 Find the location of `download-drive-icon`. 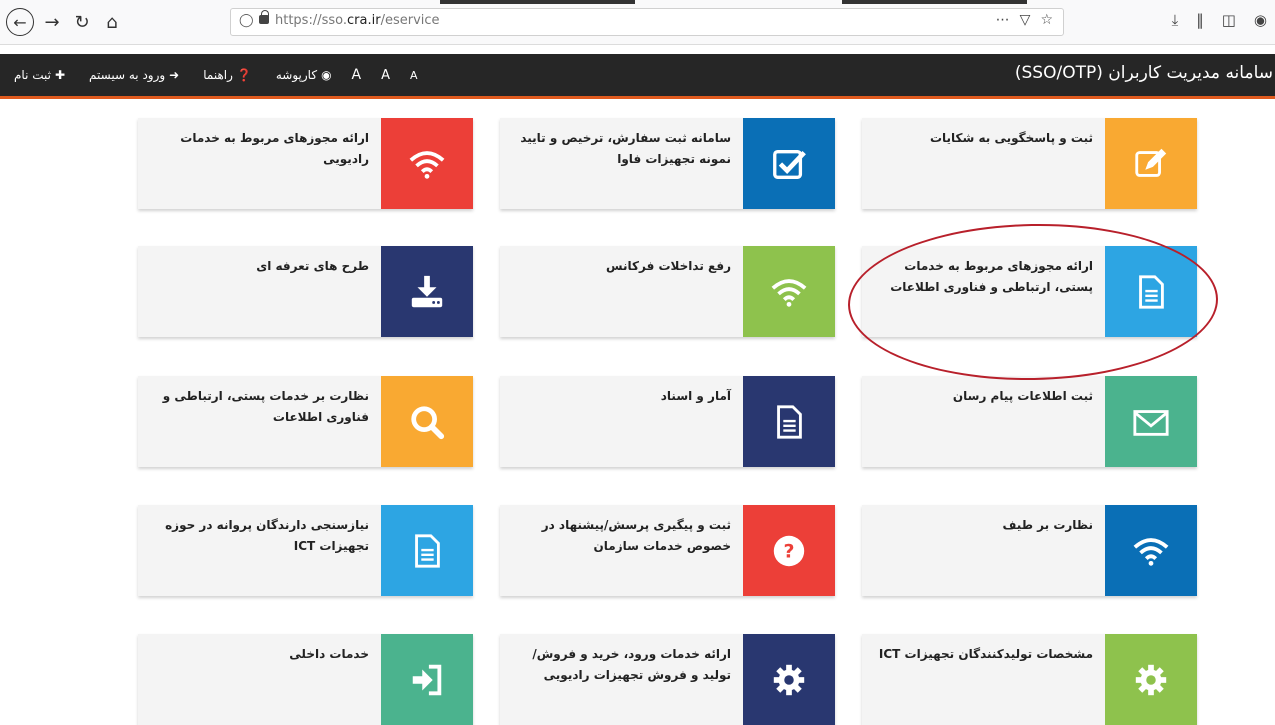

download-drive-icon is located at coordinates (427, 291).